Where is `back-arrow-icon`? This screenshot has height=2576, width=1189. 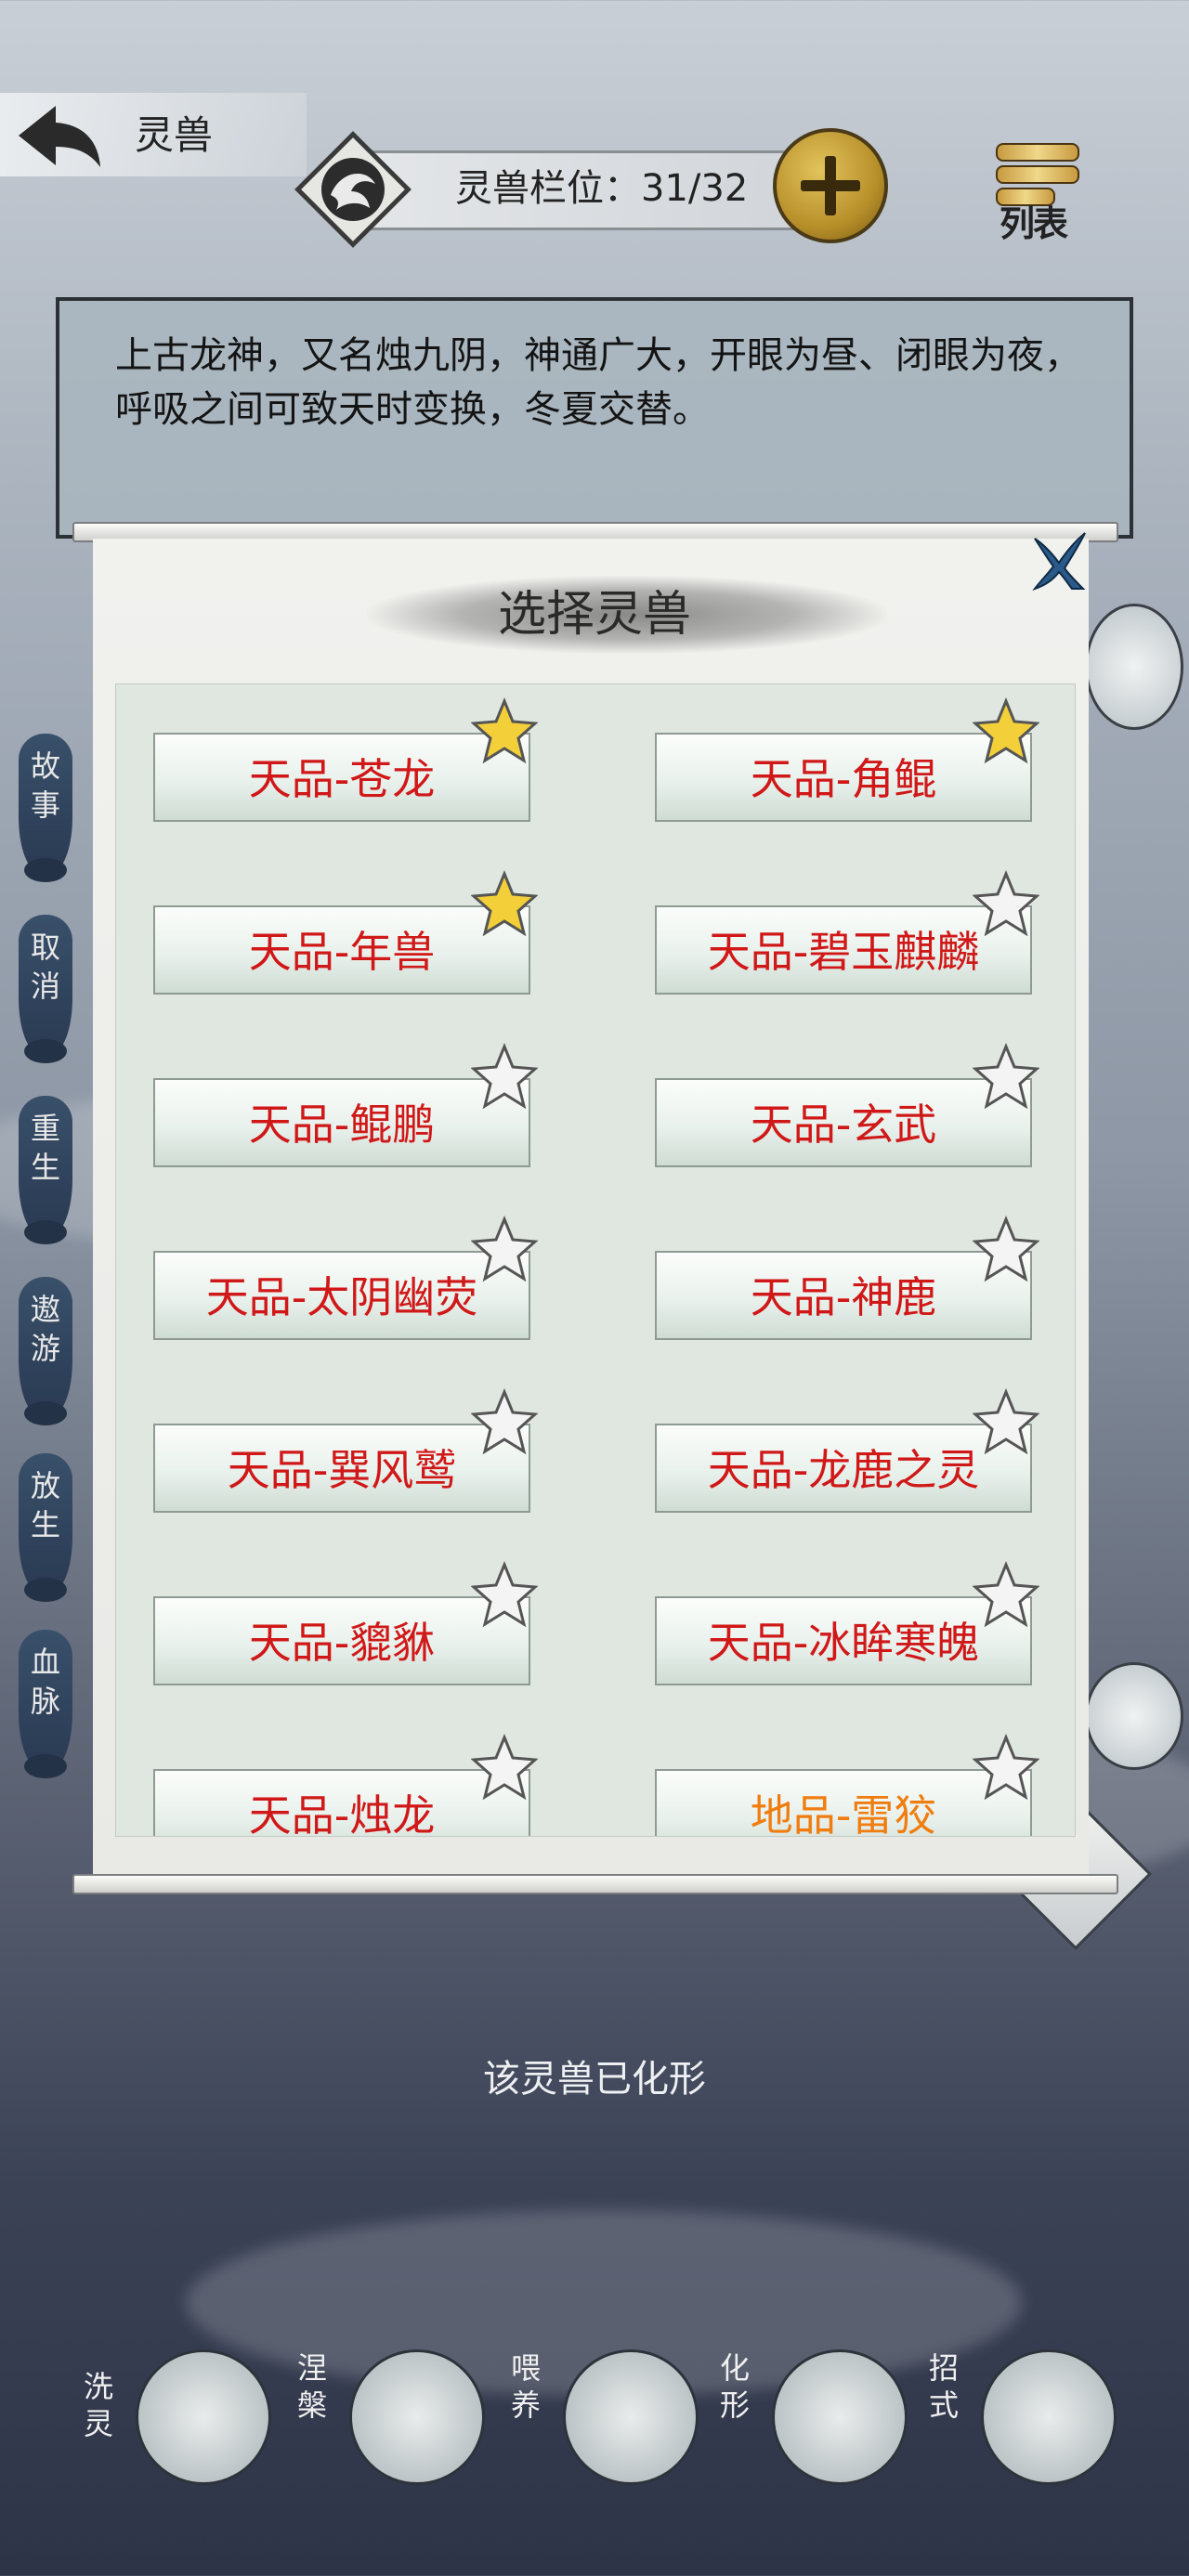 back-arrow-icon is located at coordinates (59, 136).